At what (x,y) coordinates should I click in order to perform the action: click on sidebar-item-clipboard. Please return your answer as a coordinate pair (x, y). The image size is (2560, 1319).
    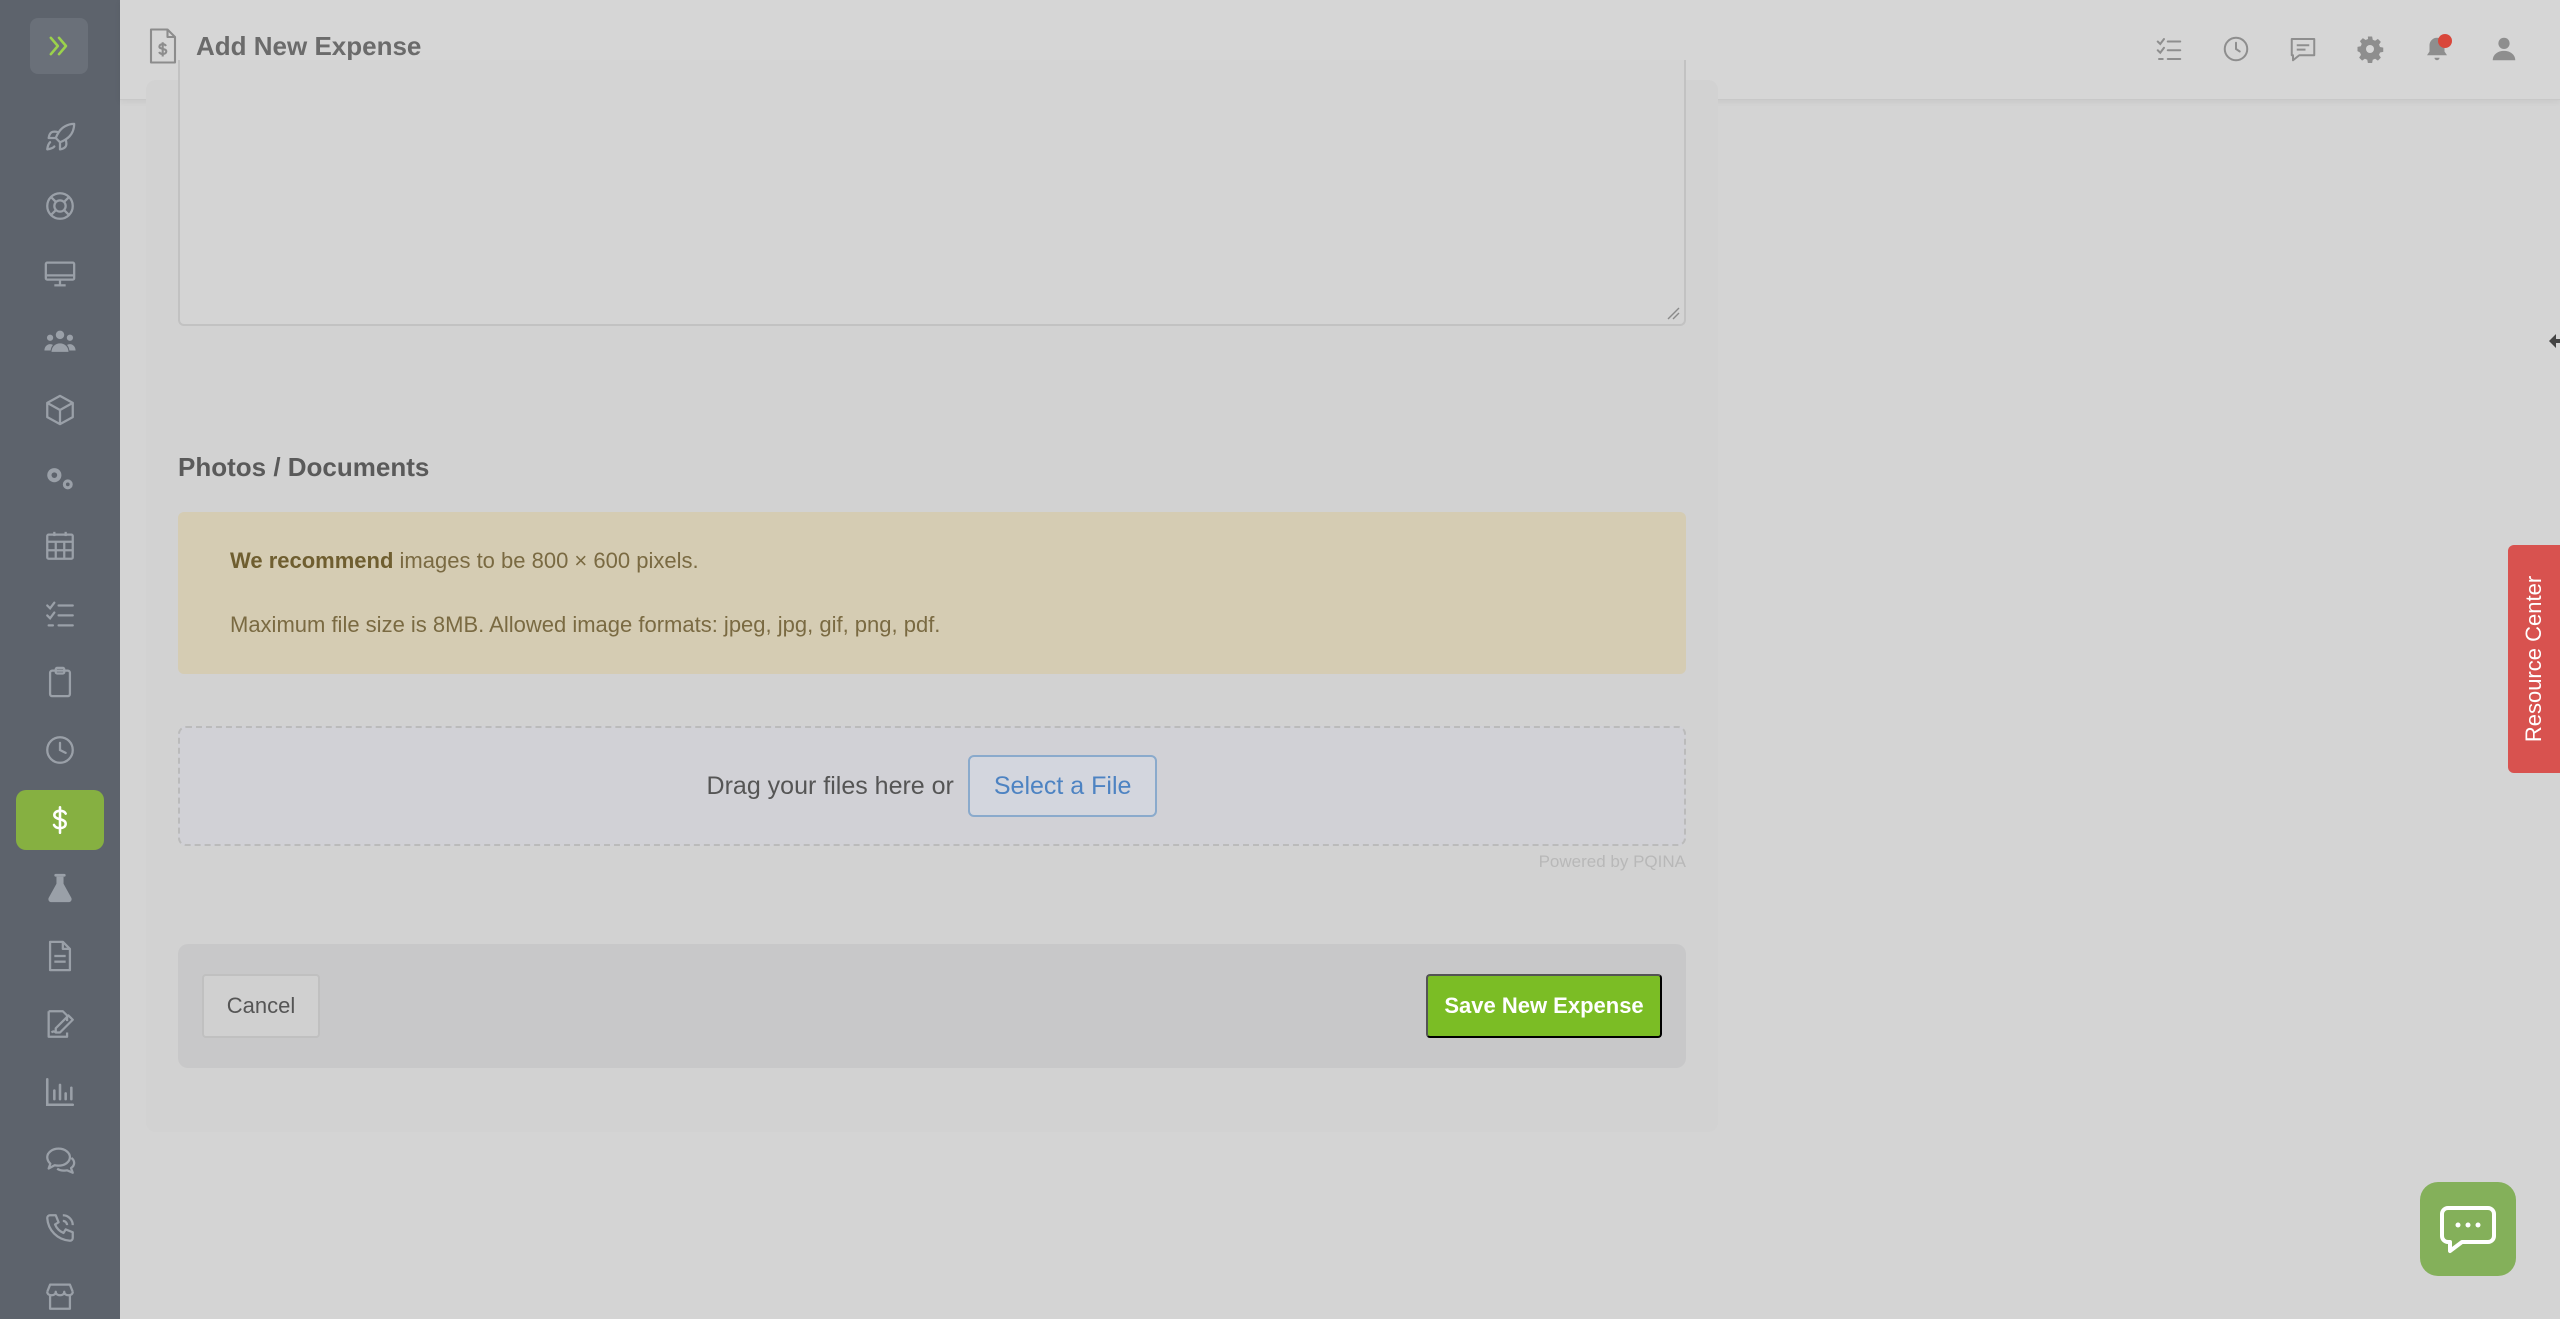
    Looking at the image, I should click on (60, 682).